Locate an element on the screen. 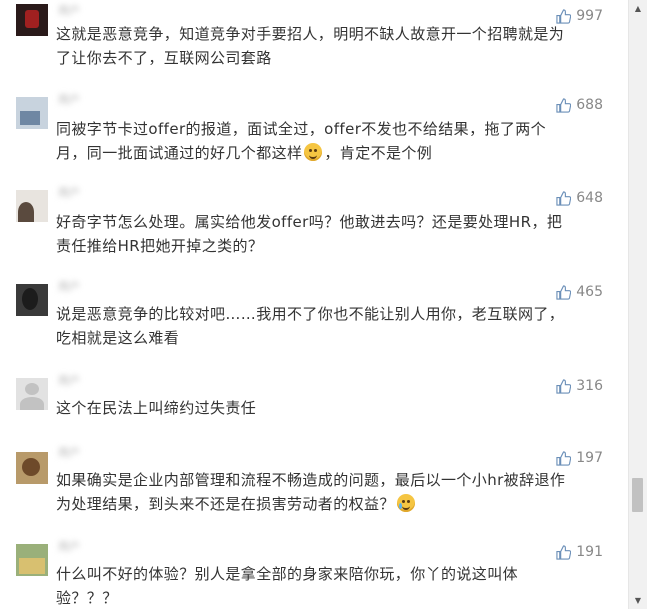  like-count: 316 is located at coordinates (589, 386).